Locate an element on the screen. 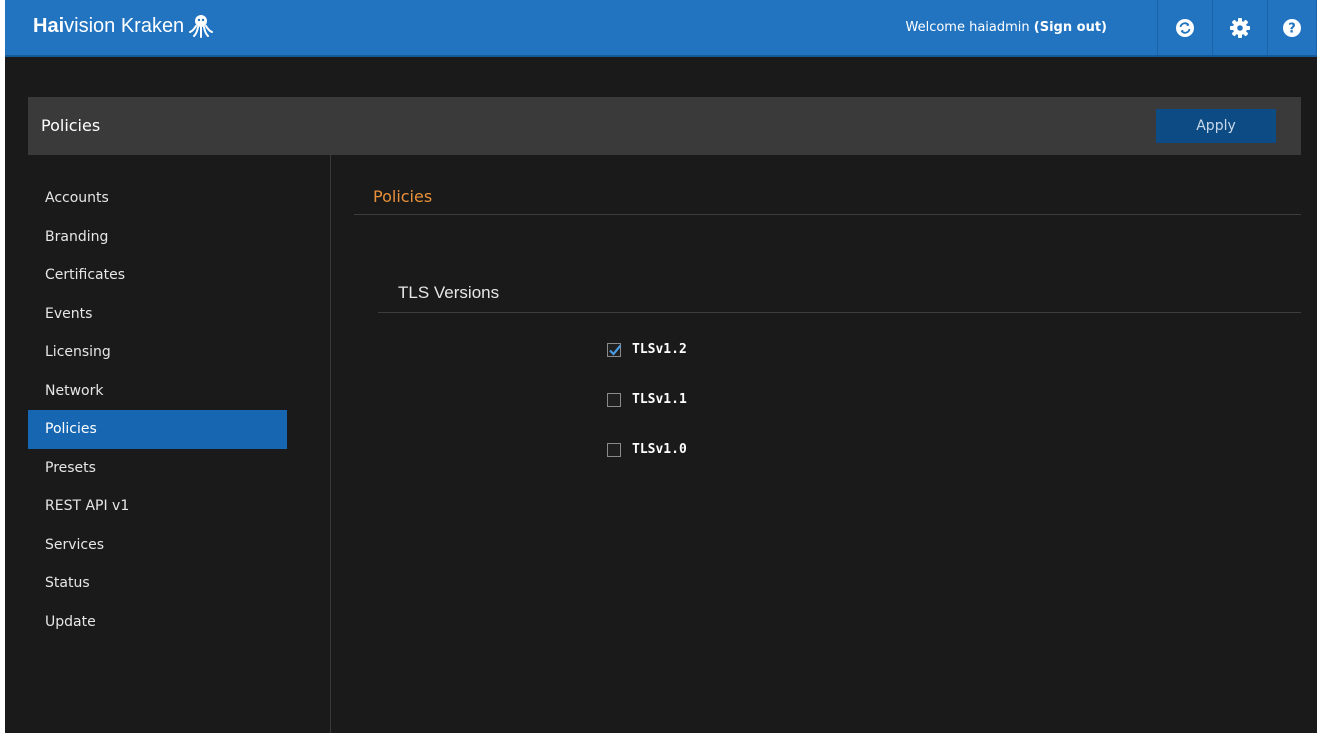  sidebar-item-rest-api: REST API v1 is located at coordinates (157, 506).